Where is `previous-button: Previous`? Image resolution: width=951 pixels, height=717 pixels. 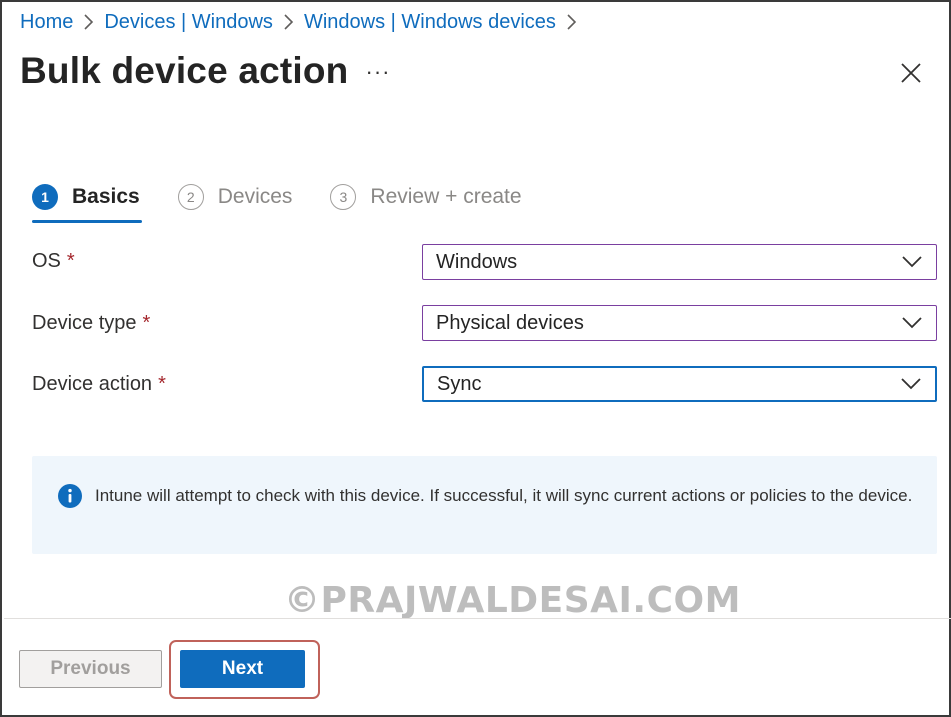 previous-button: Previous is located at coordinates (90, 669).